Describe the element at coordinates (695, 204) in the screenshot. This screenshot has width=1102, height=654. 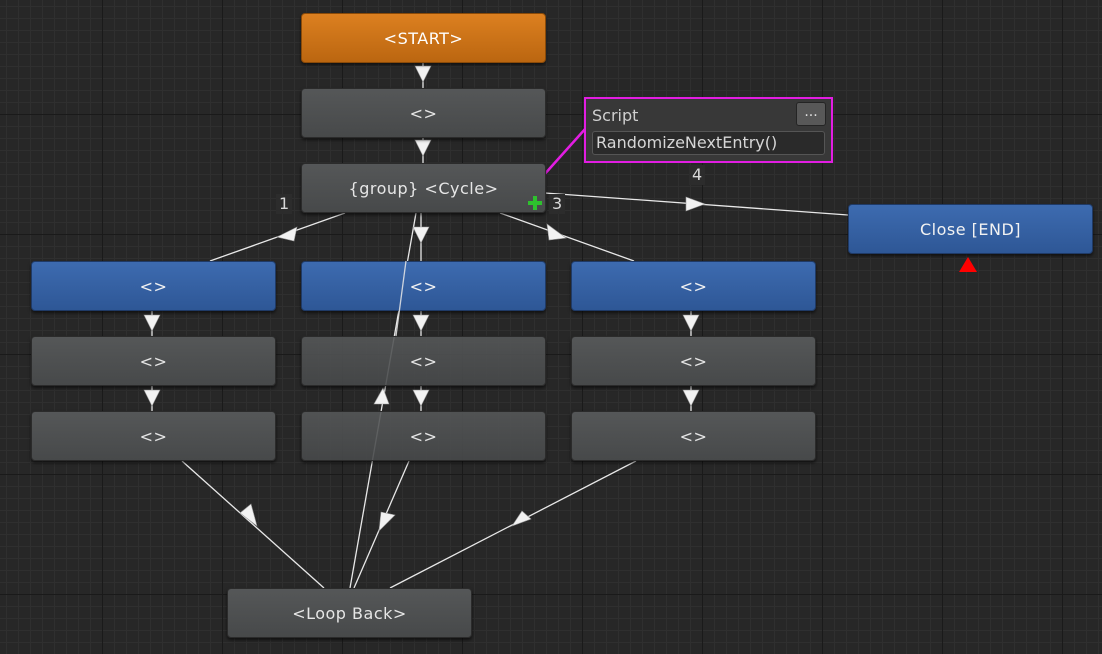
I see `arrow-cycle-close` at that location.